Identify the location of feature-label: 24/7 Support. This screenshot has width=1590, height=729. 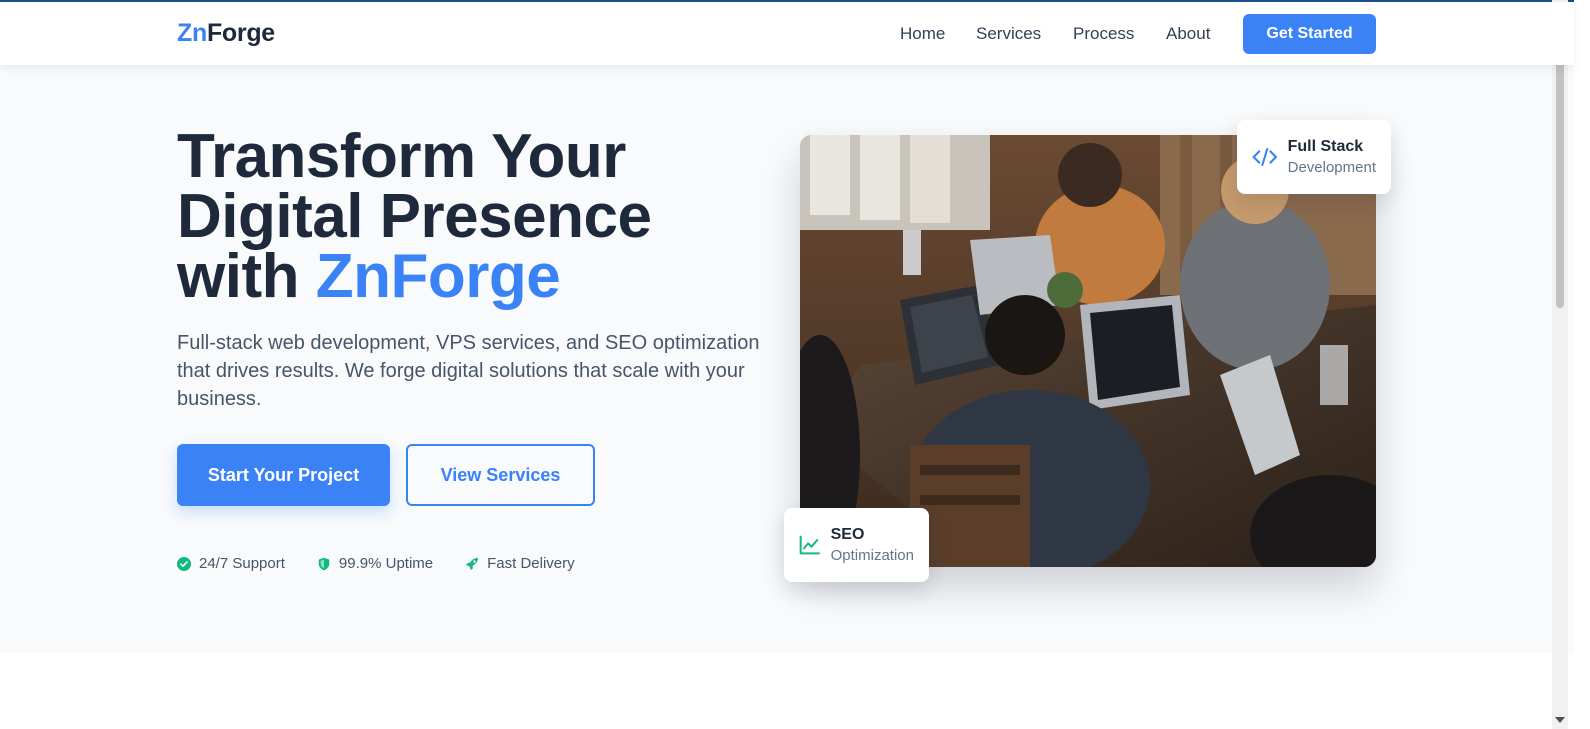
(242, 563).